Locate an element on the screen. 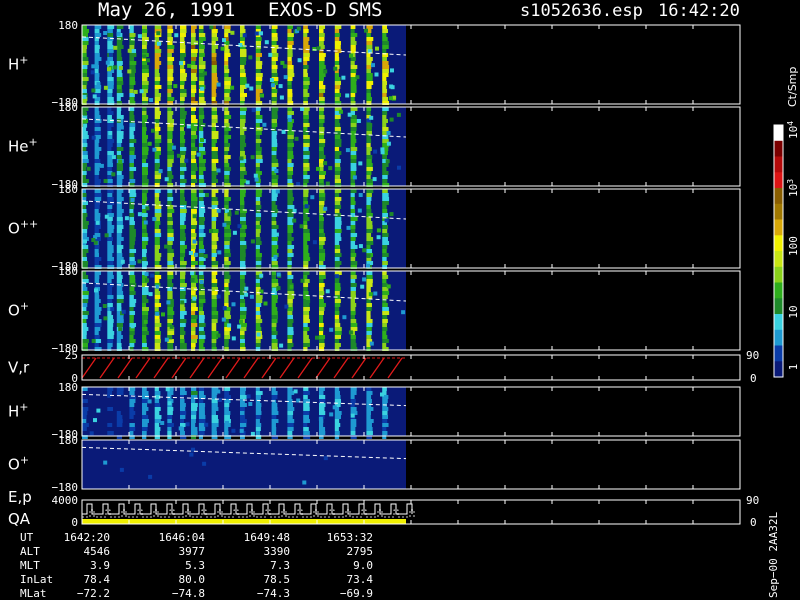 Image resolution: width=800 pixels, height=600 pixels. colorbar: 110100103104 is located at coordinates (786, 249).